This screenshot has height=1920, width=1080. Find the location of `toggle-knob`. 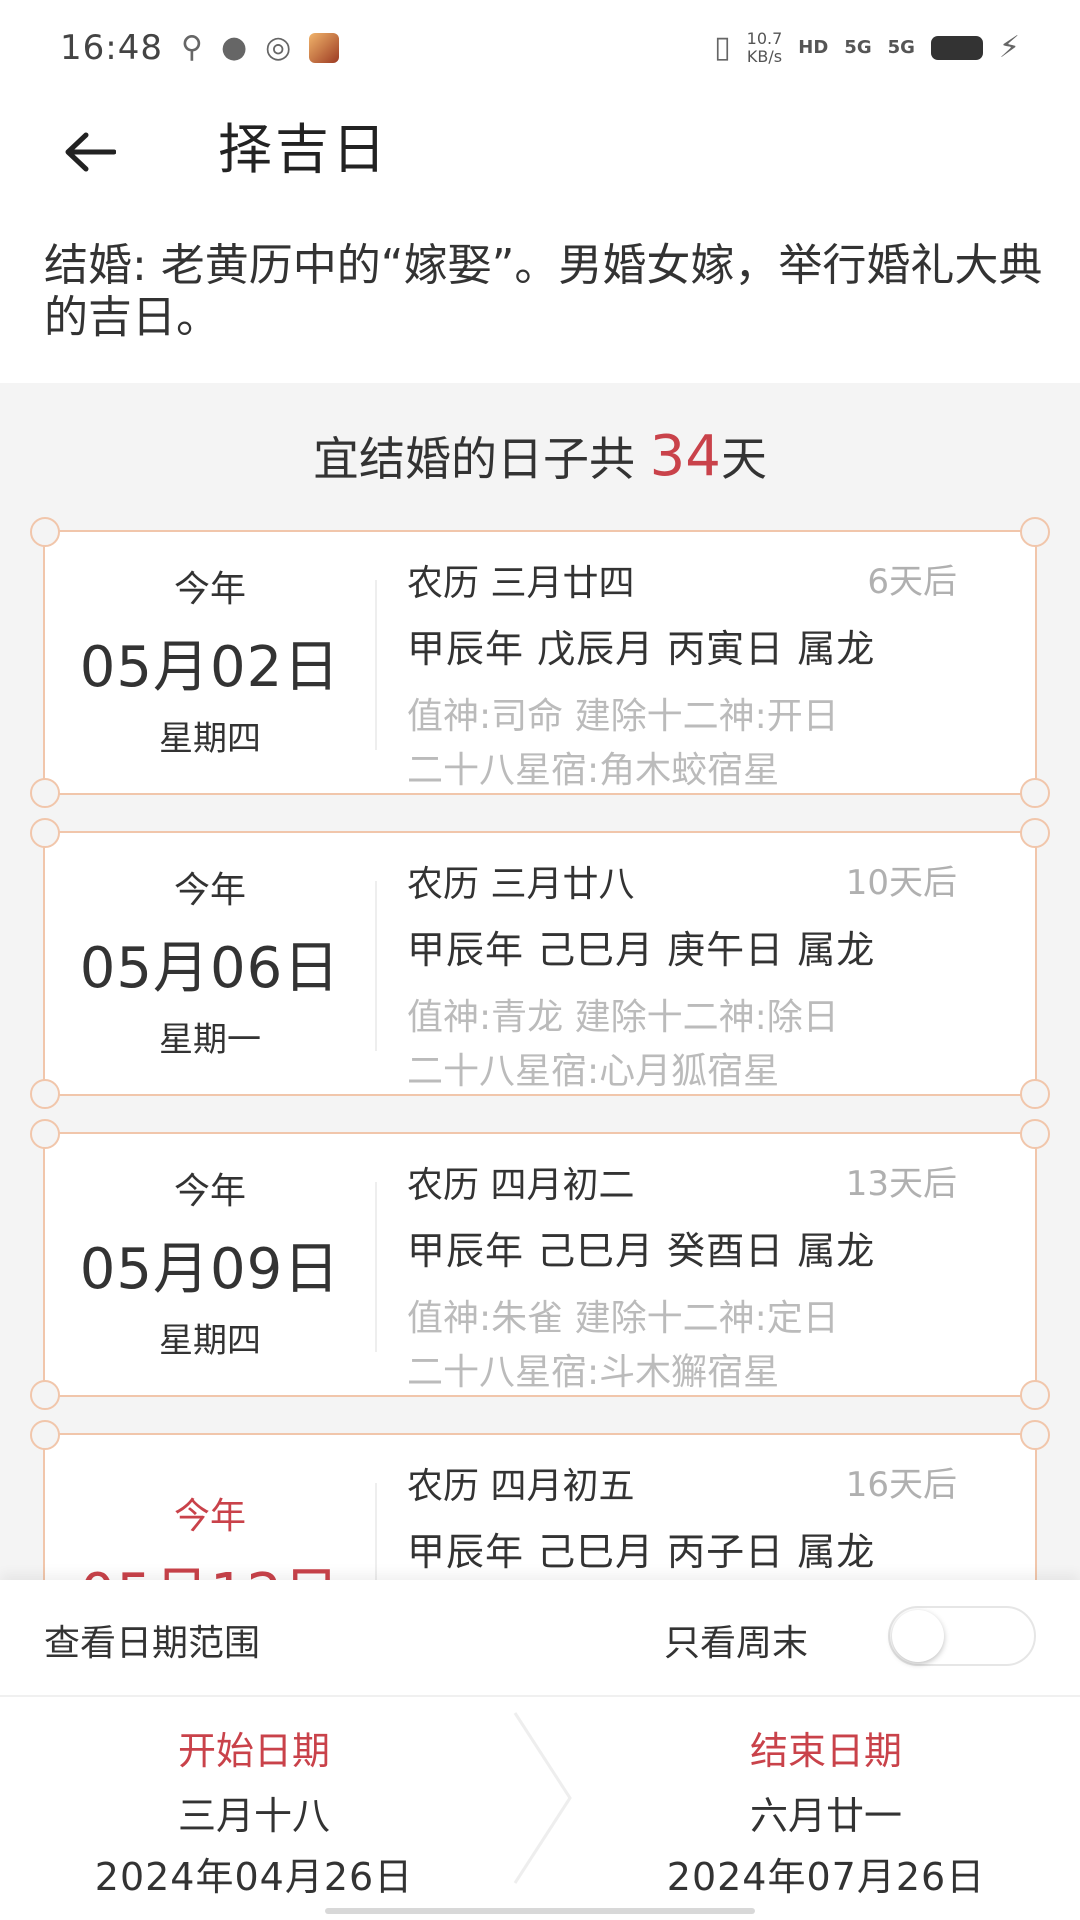

toggle-knob is located at coordinates (918, 1636).